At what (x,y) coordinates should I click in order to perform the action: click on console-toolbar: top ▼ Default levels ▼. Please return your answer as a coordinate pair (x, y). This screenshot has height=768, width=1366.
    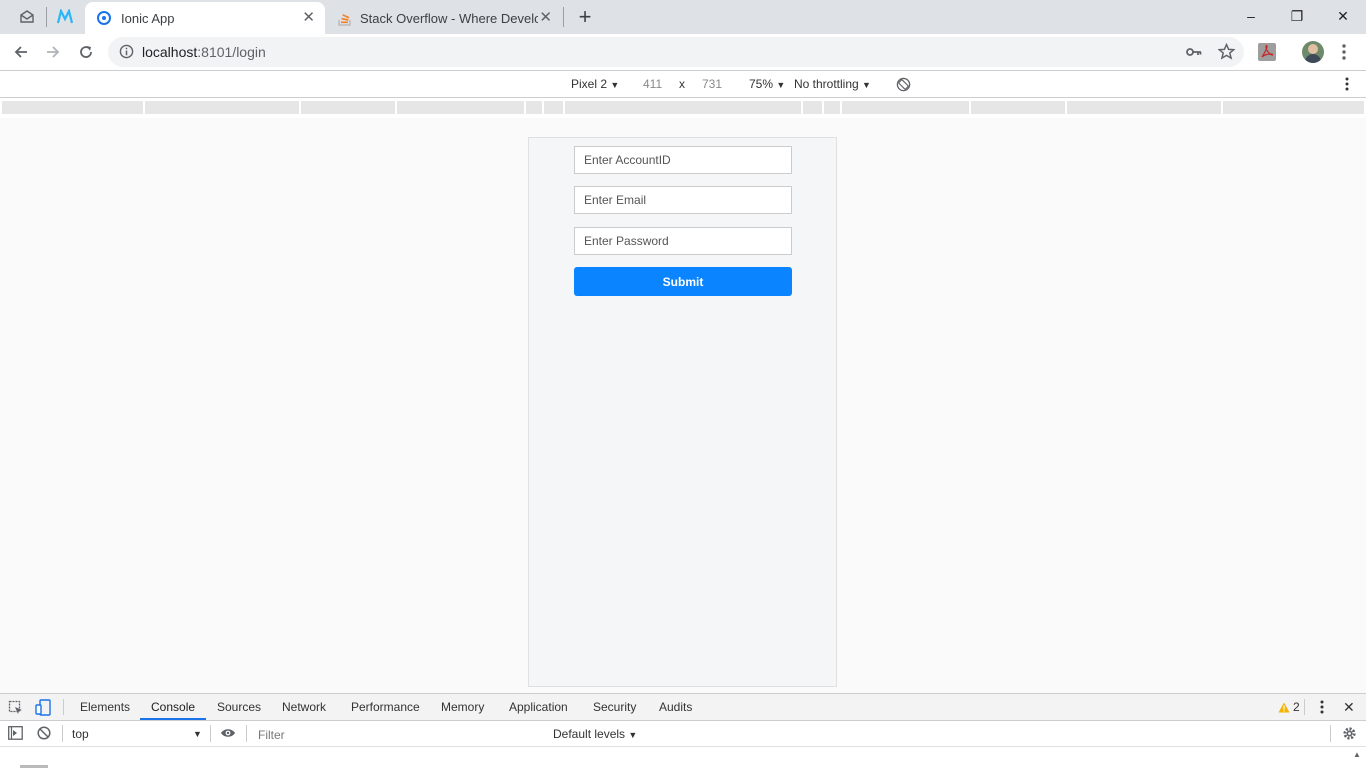
    Looking at the image, I should click on (683, 734).